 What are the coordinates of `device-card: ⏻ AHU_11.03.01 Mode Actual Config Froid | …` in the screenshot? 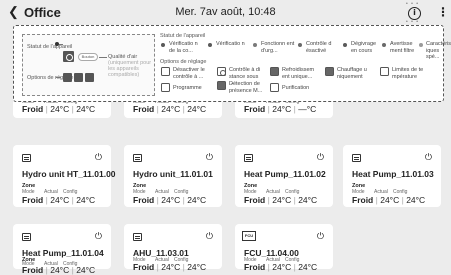 It's located at (173, 248).